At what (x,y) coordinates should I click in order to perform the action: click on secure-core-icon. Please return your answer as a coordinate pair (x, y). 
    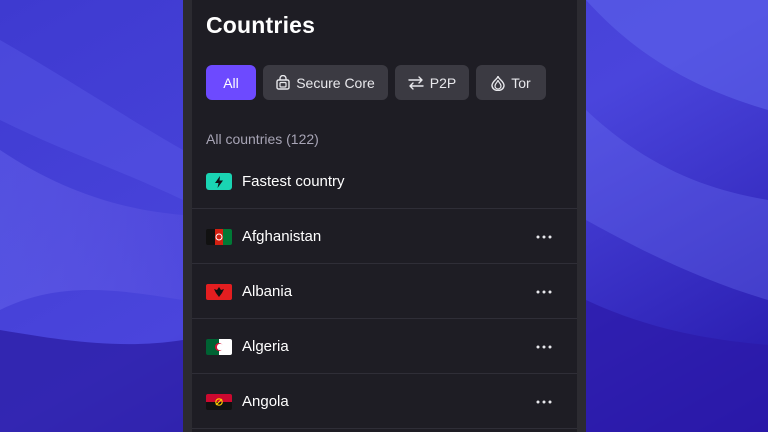
    Looking at the image, I should click on (283, 82).